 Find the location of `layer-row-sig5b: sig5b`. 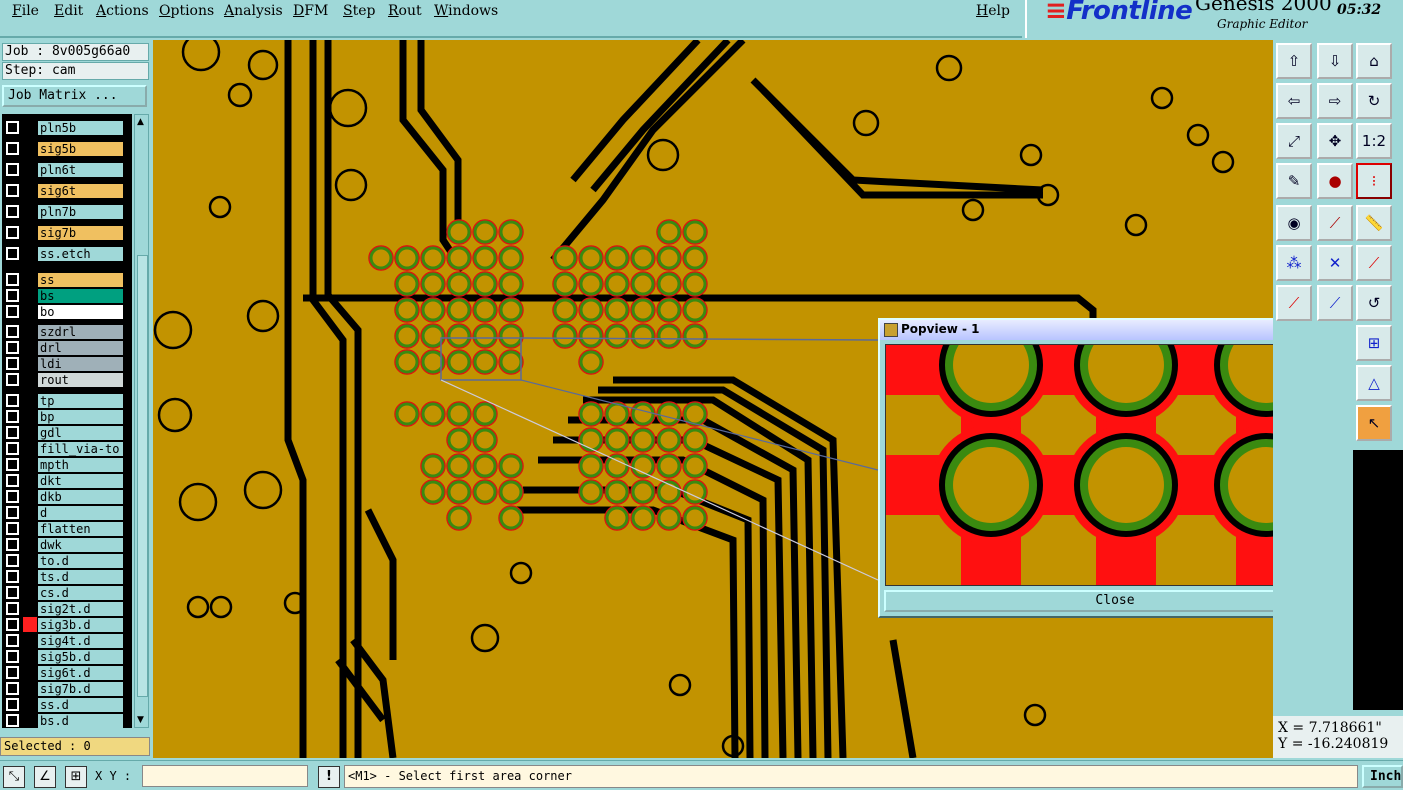

layer-row-sig5b: sig5b is located at coordinates (67, 149).